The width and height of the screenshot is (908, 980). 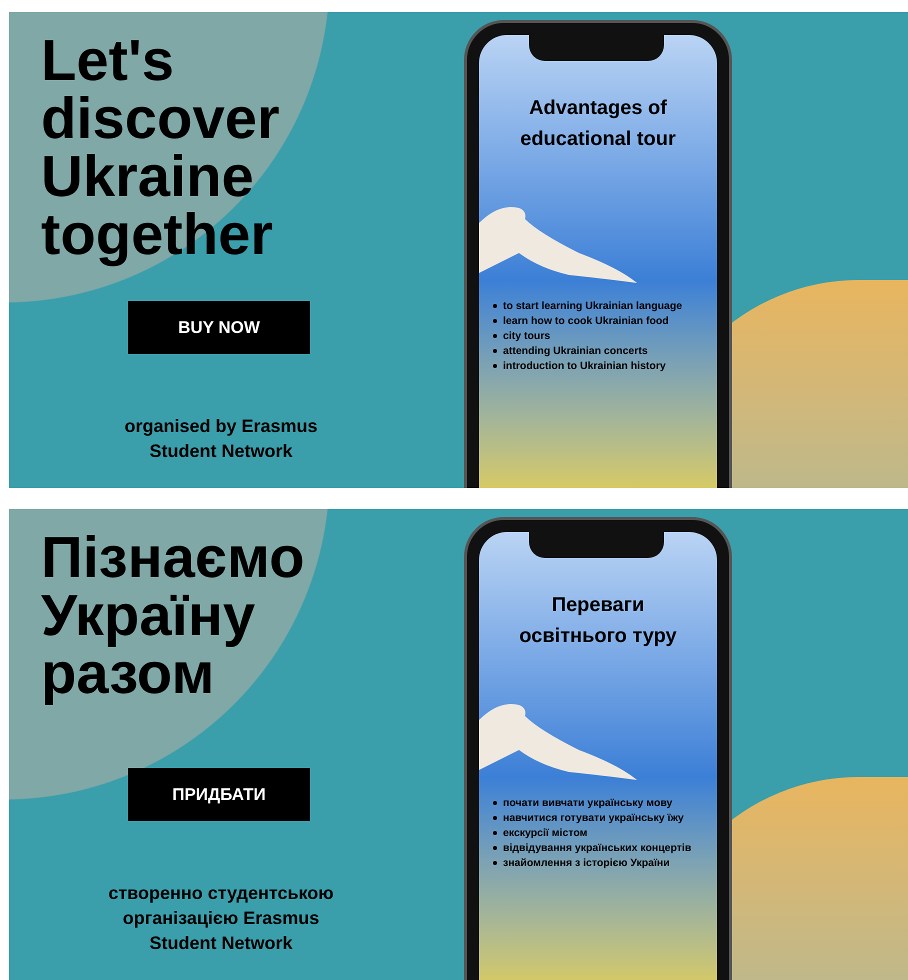 What do you see at coordinates (161, 148) in the screenshot?
I see `headline: Let's discover Ukraine together` at bounding box center [161, 148].